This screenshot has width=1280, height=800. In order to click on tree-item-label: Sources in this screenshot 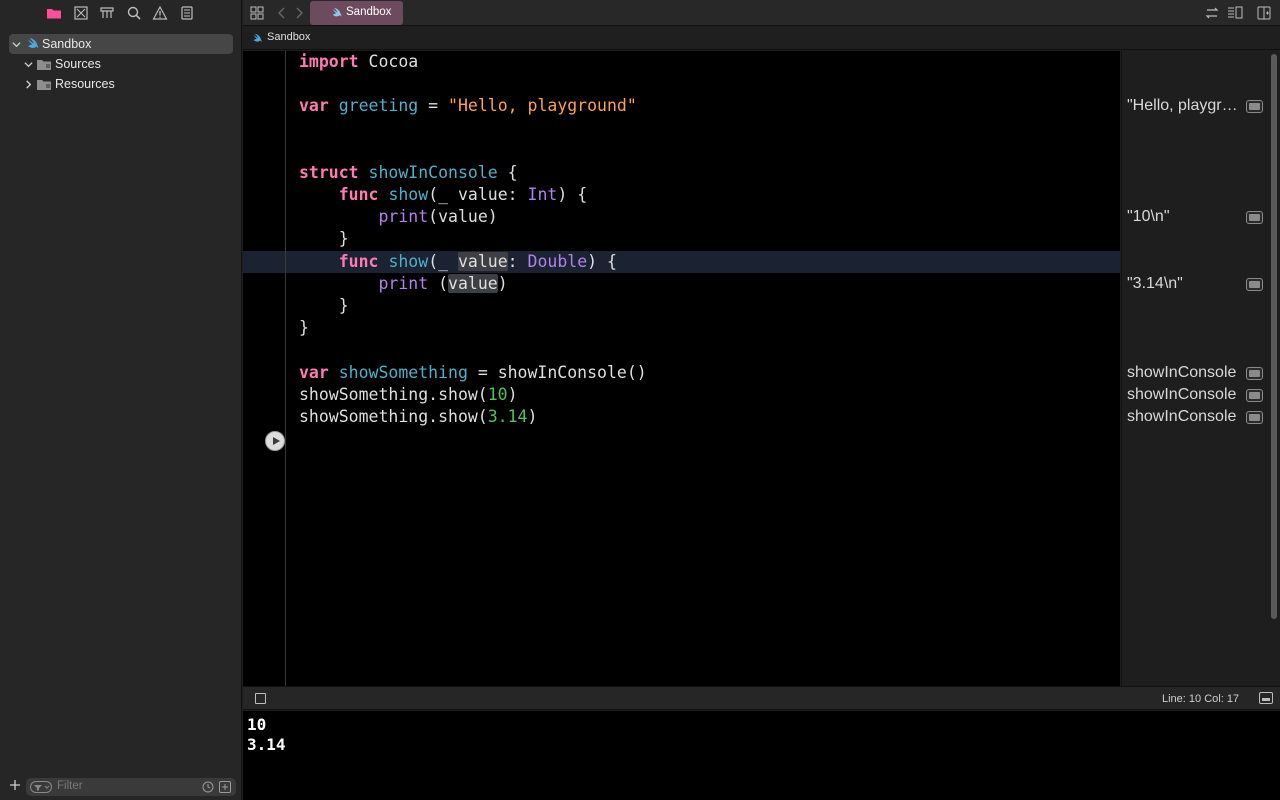, I will do `click(78, 64)`.